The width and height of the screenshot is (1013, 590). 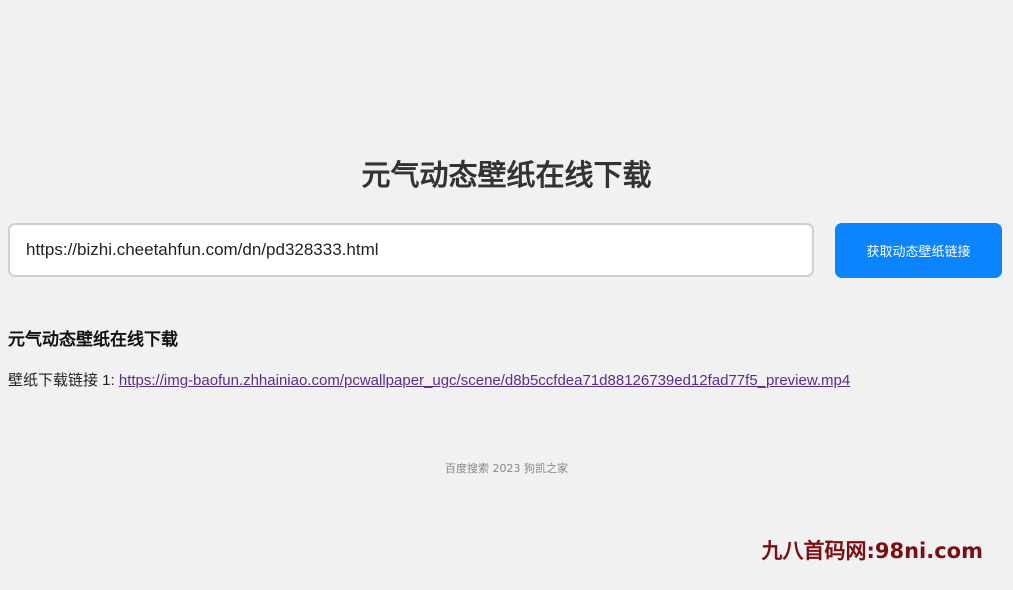 I want to click on download-link-label: 壁纸下载链接 1:, so click(x=63, y=380).